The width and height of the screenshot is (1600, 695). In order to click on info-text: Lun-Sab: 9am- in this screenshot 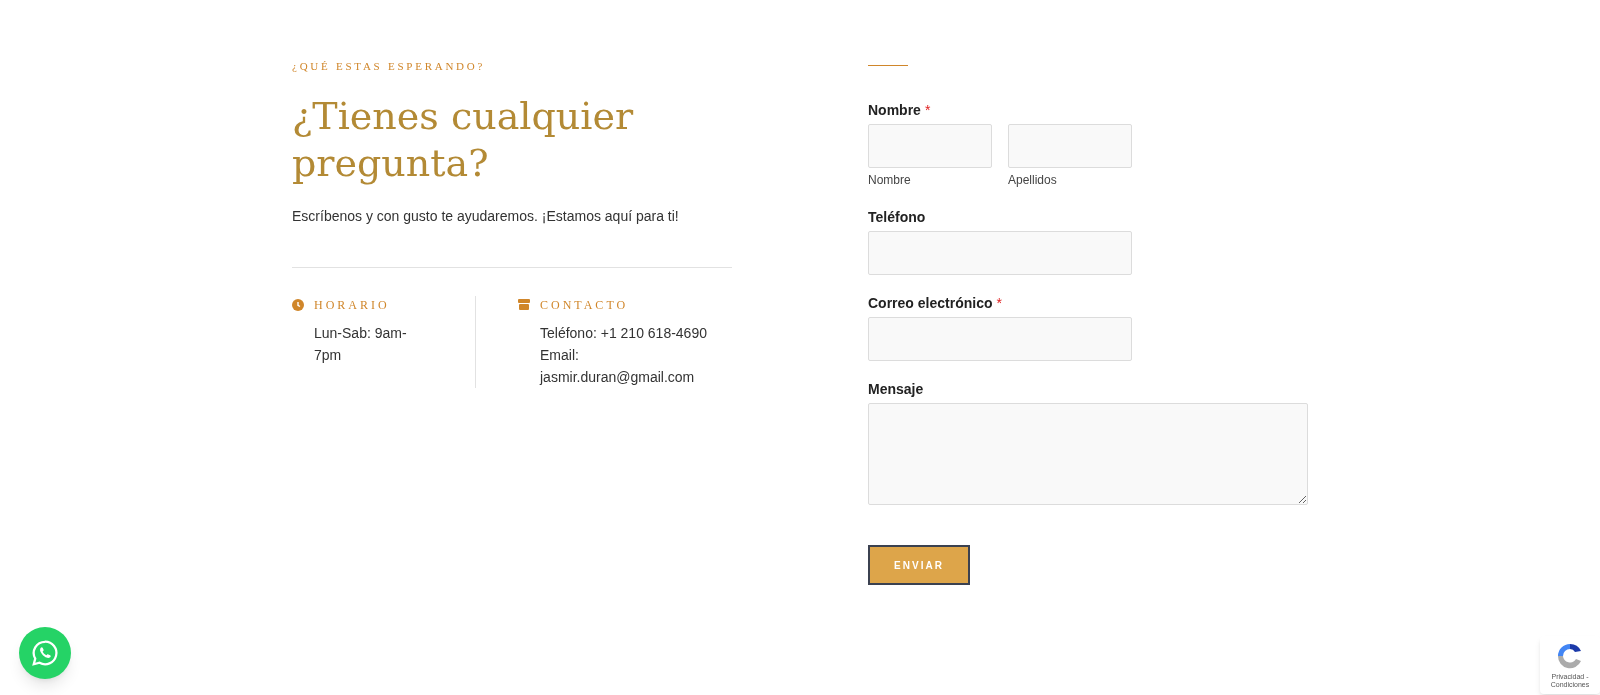, I will do `click(361, 333)`.